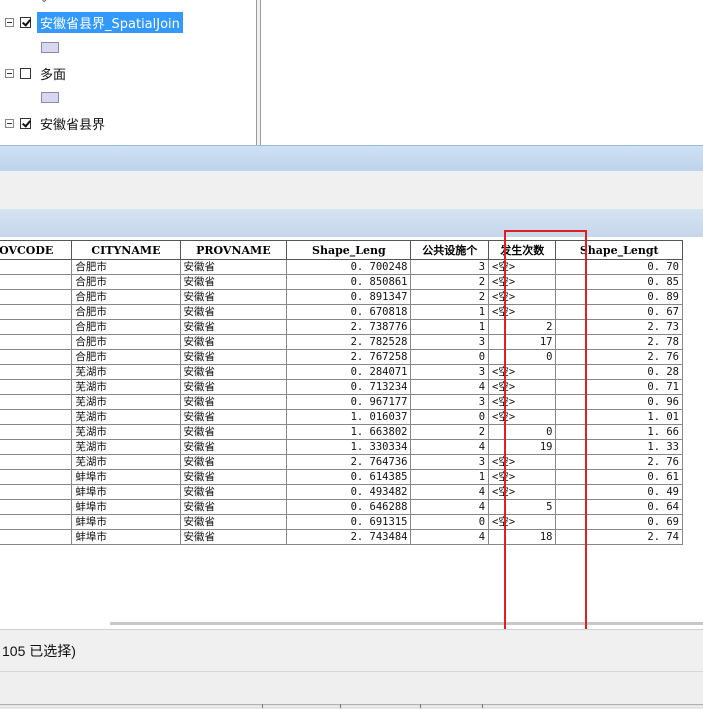 This screenshot has width=703, height=709. What do you see at coordinates (349, 387) in the screenshot?
I see `table-cell: 0. 713234` at bounding box center [349, 387].